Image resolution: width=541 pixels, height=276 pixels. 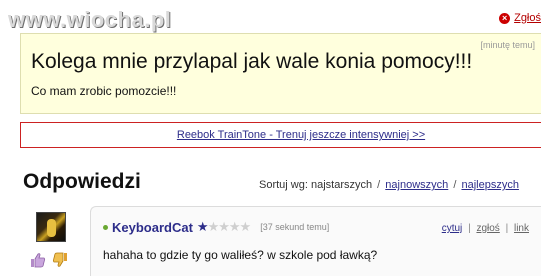 I want to click on report-answer-link: zgłoś, so click(x=487, y=228).